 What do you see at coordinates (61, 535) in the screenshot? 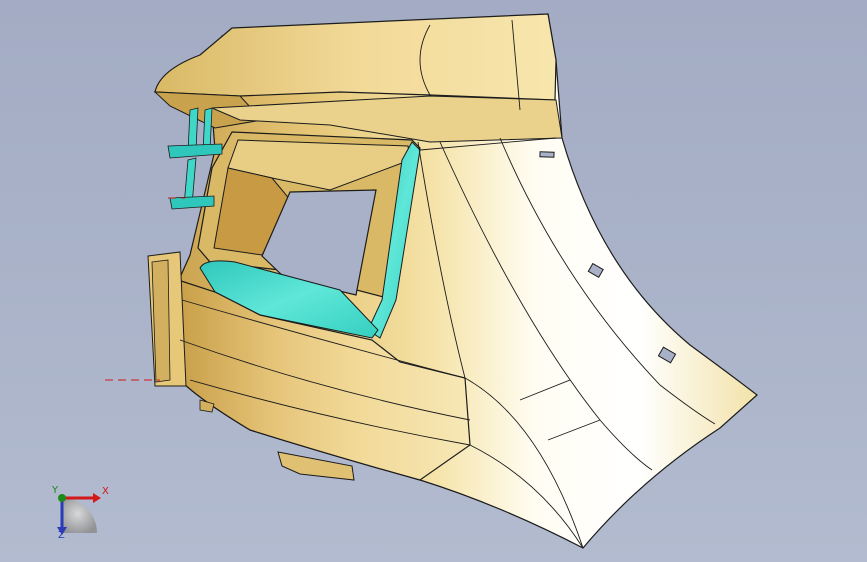
I see `z-axis-label: Z` at bounding box center [61, 535].